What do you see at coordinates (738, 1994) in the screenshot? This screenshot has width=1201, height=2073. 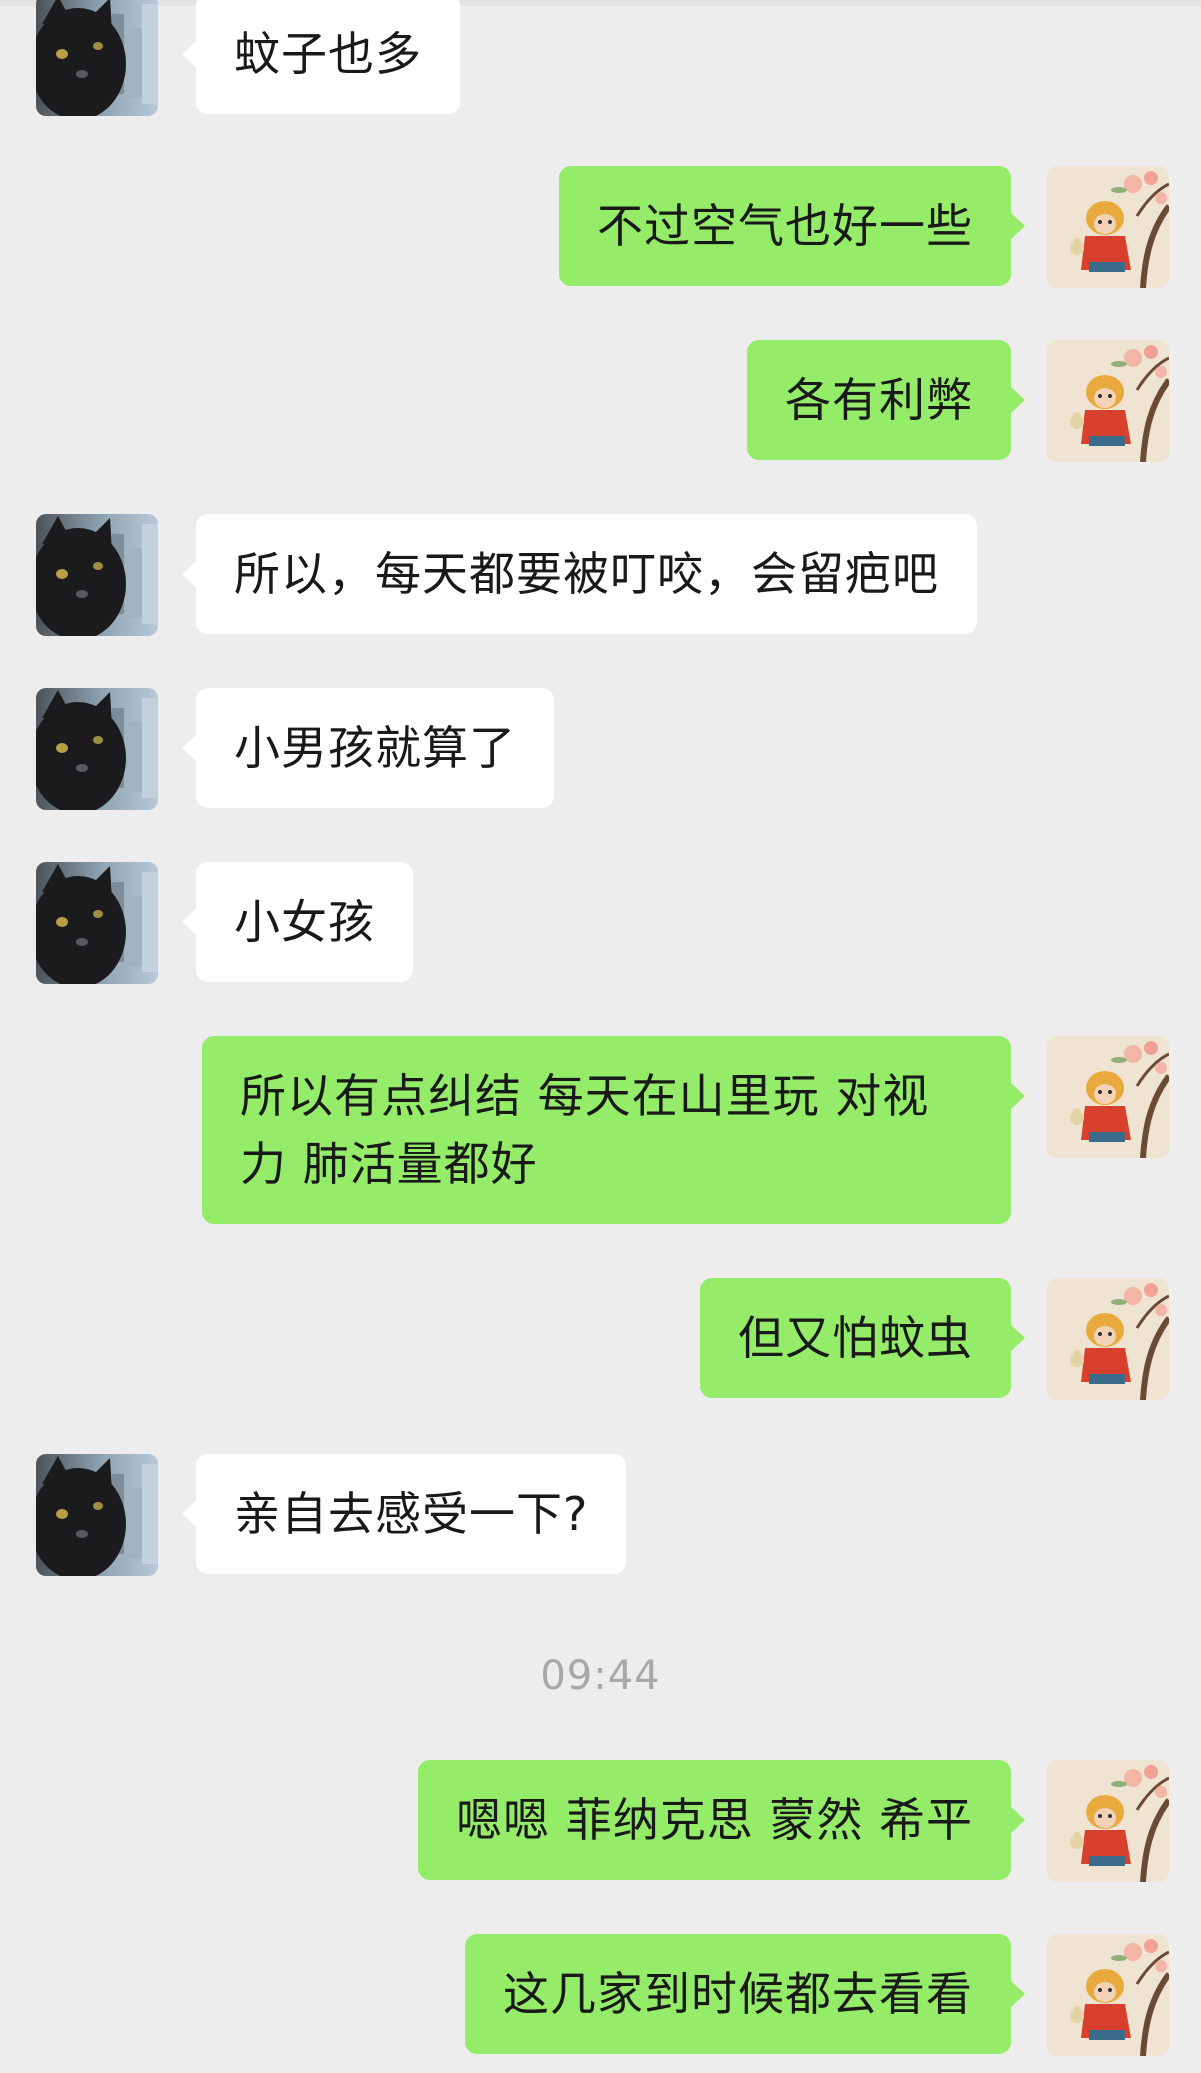 I see `message-text: 这几家到时候都去看看` at bounding box center [738, 1994].